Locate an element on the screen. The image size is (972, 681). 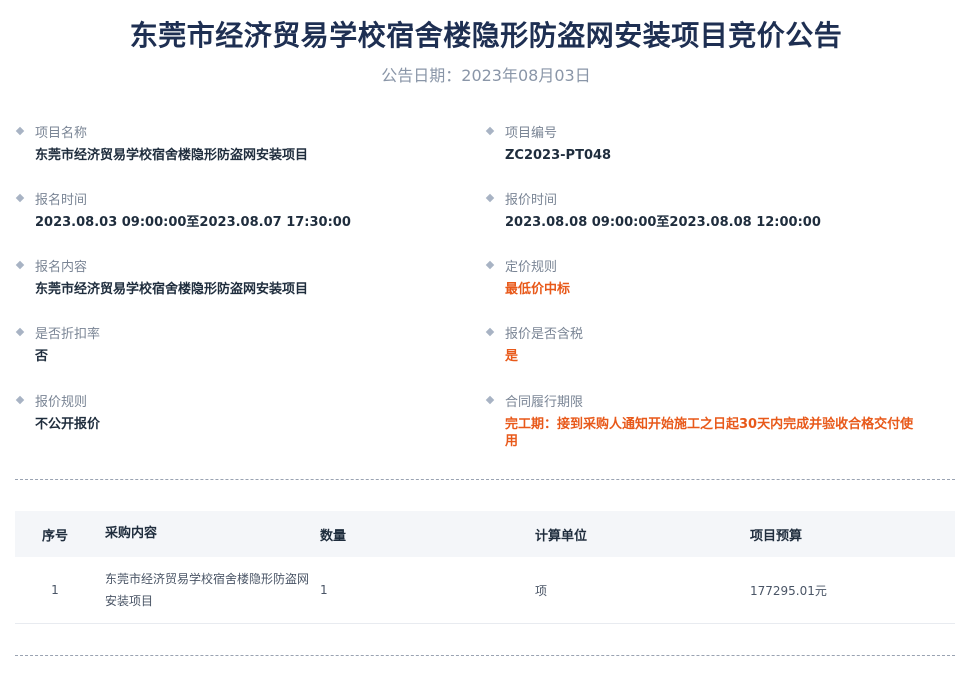
field-value: 最低价中标 is located at coordinates (538, 289).